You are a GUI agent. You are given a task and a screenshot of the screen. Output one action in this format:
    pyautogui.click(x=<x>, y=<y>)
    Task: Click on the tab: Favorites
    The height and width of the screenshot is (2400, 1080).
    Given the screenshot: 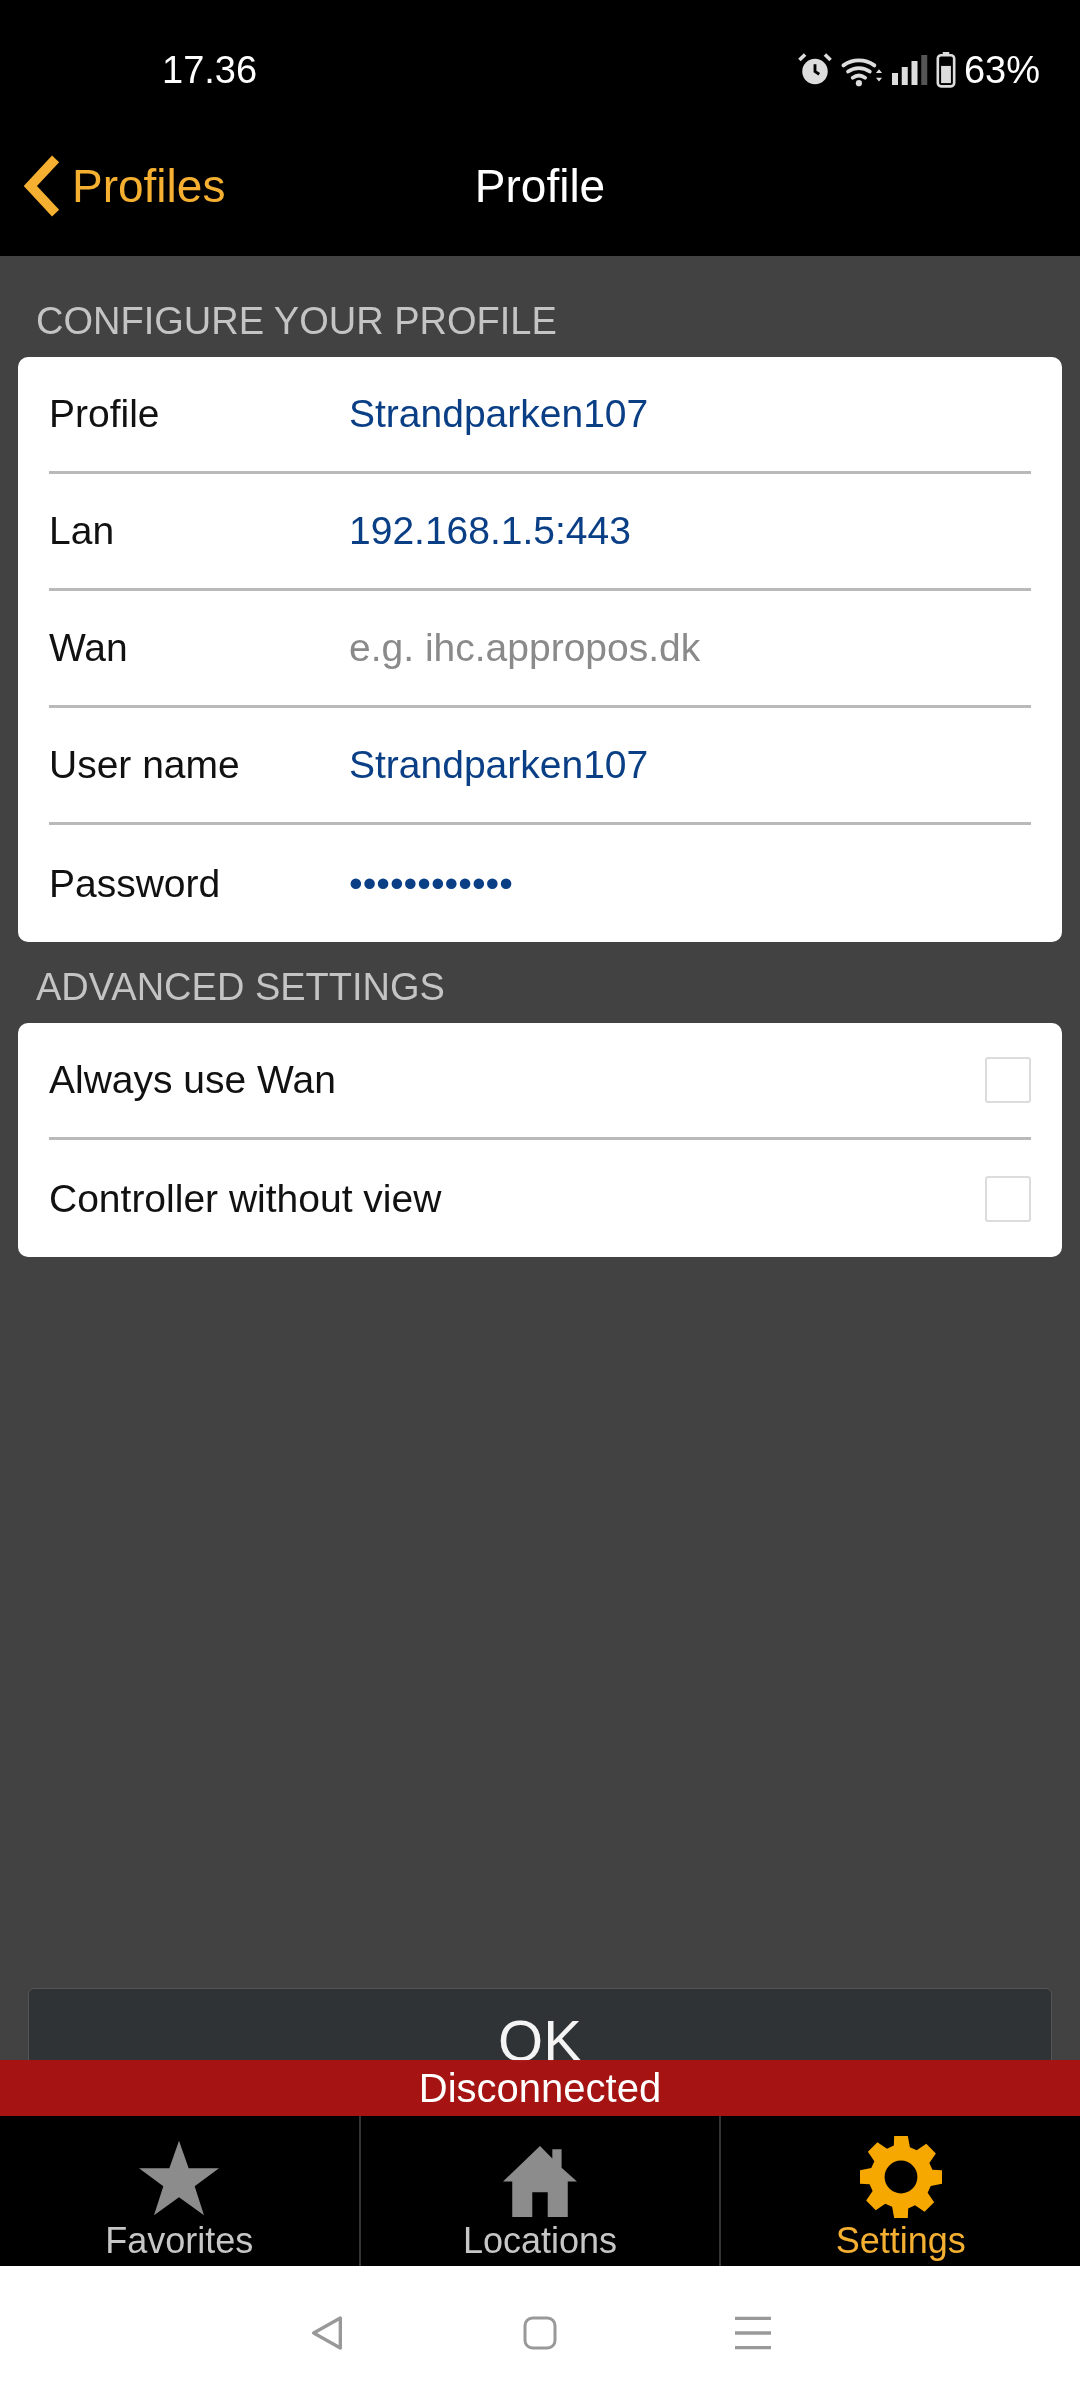 What is the action you would take?
    pyautogui.click(x=179, y=2191)
    